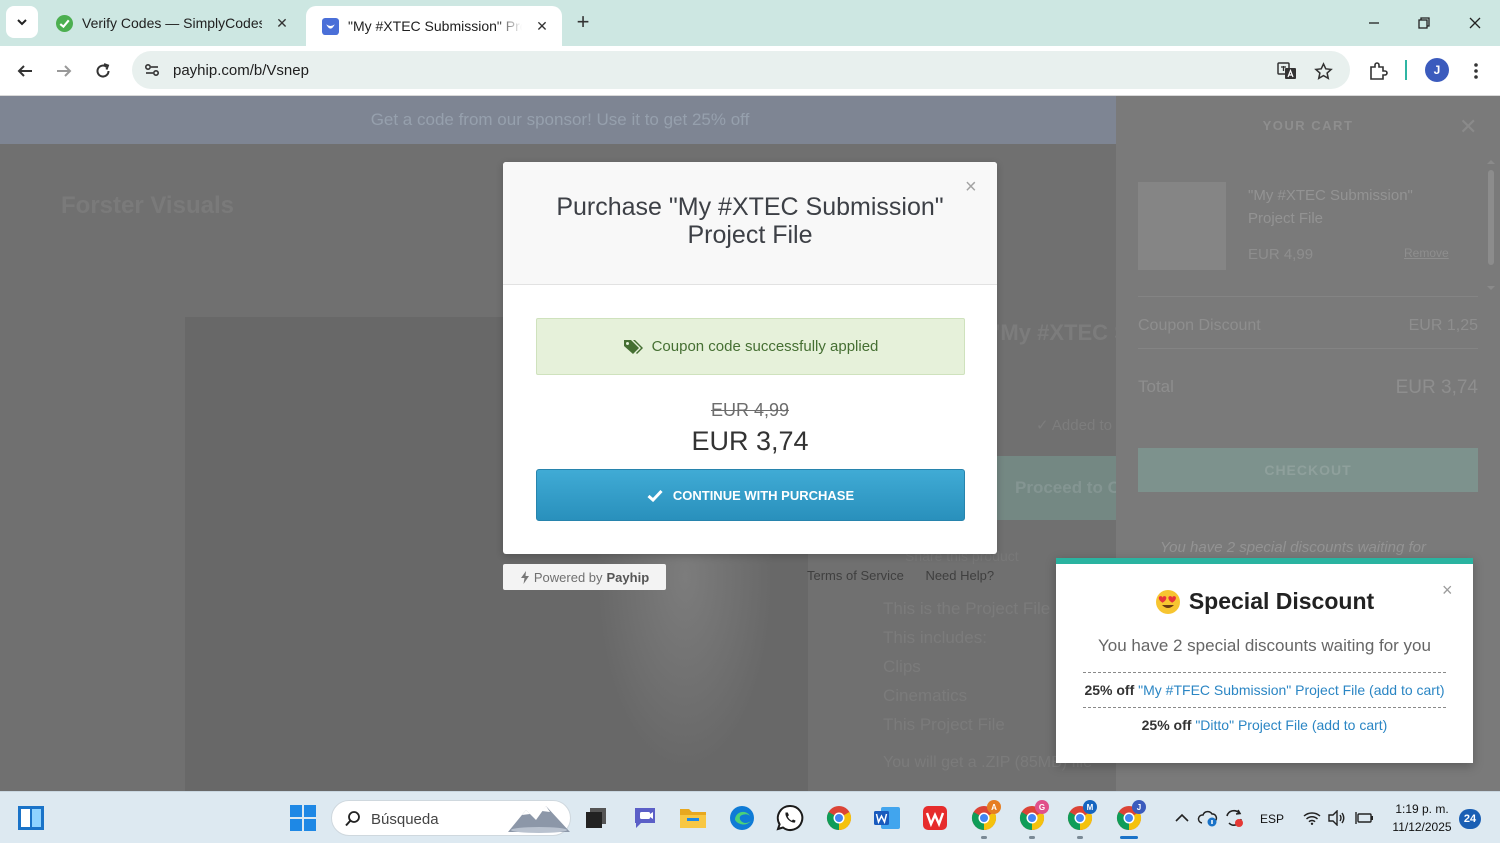 This screenshot has width=1500, height=843. What do you see at coordinates (25, 71) in the screenshot?
I see `back-button` at bounding box center [25, 71].